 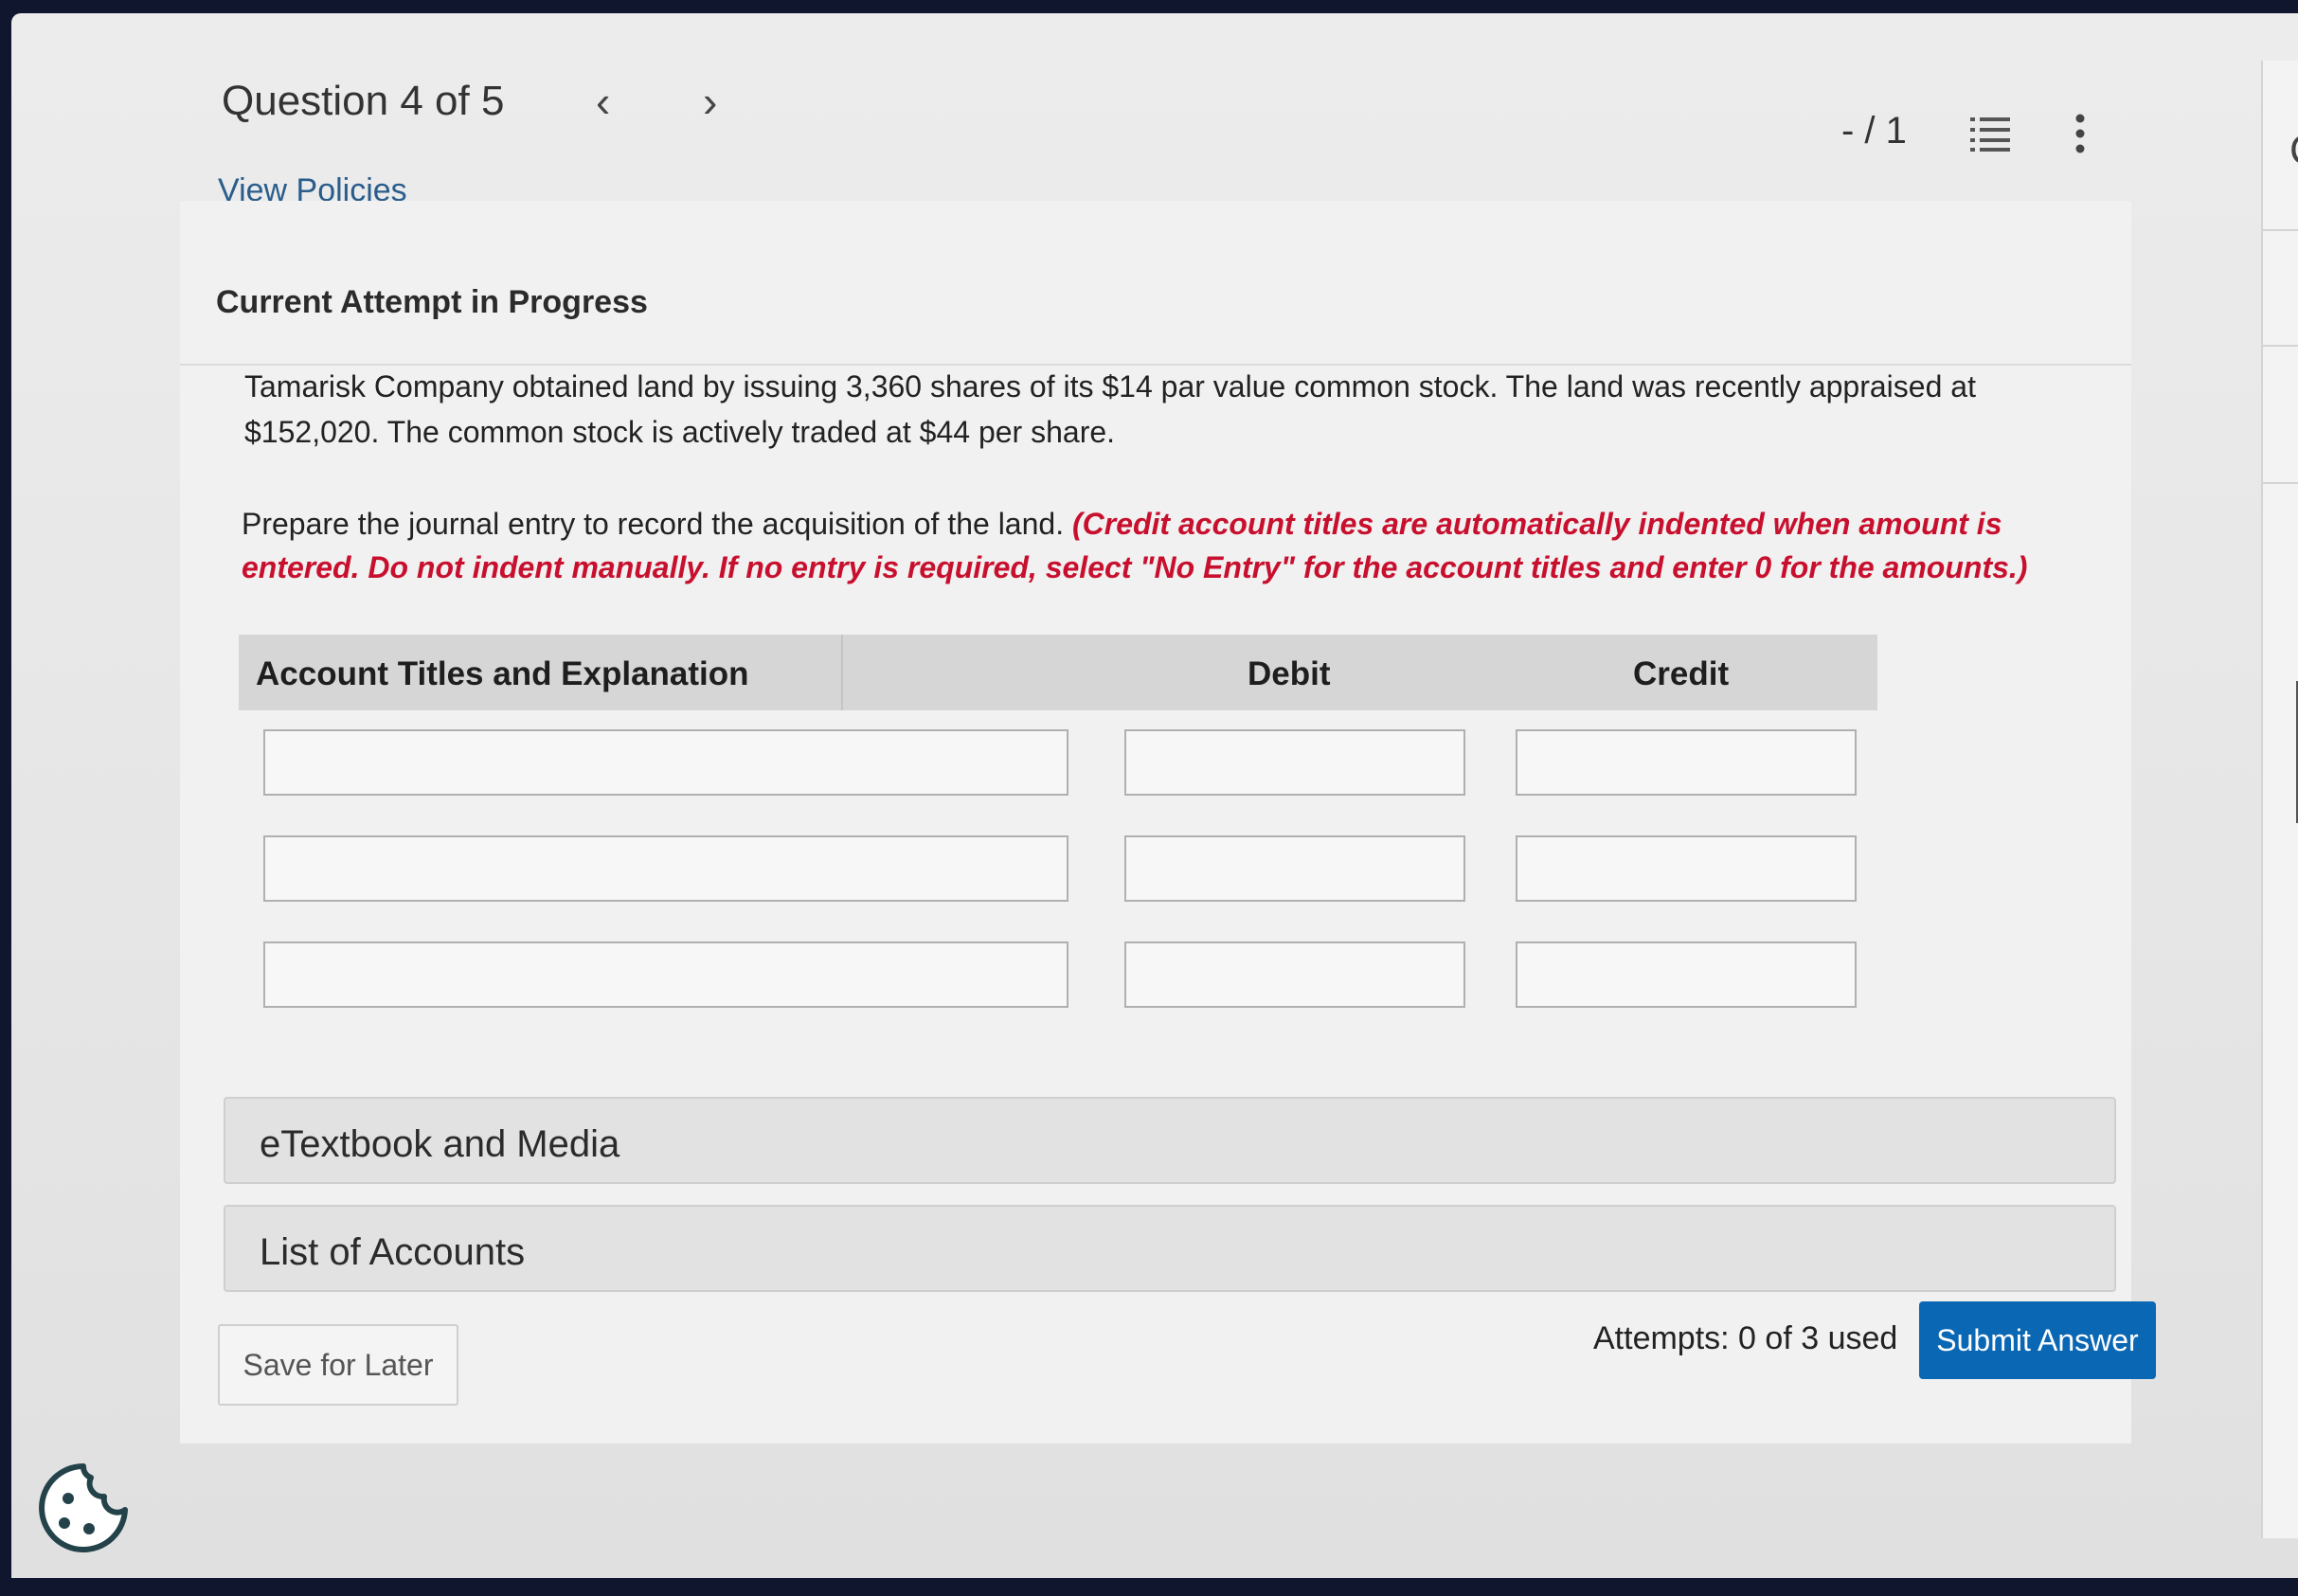 What do you see at coordinates (2037, 1340) in the screenshot?
I see `submit-answer-button: Submit Answer` at bounding box center [2037, 1340].